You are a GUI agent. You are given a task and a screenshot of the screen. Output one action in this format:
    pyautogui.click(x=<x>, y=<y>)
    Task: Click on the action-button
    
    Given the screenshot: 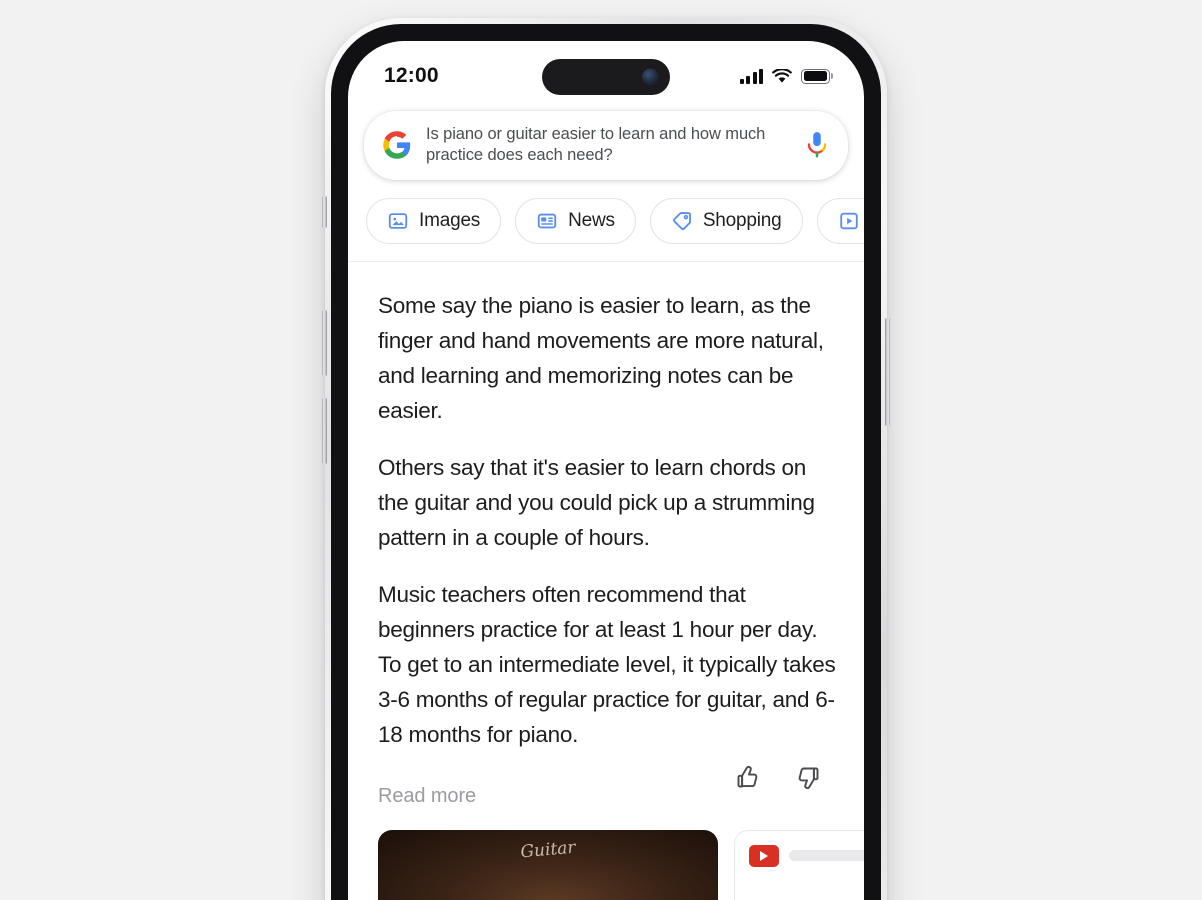 What is the action you would take?
    pyautogui.click(x=324, y=212)
    